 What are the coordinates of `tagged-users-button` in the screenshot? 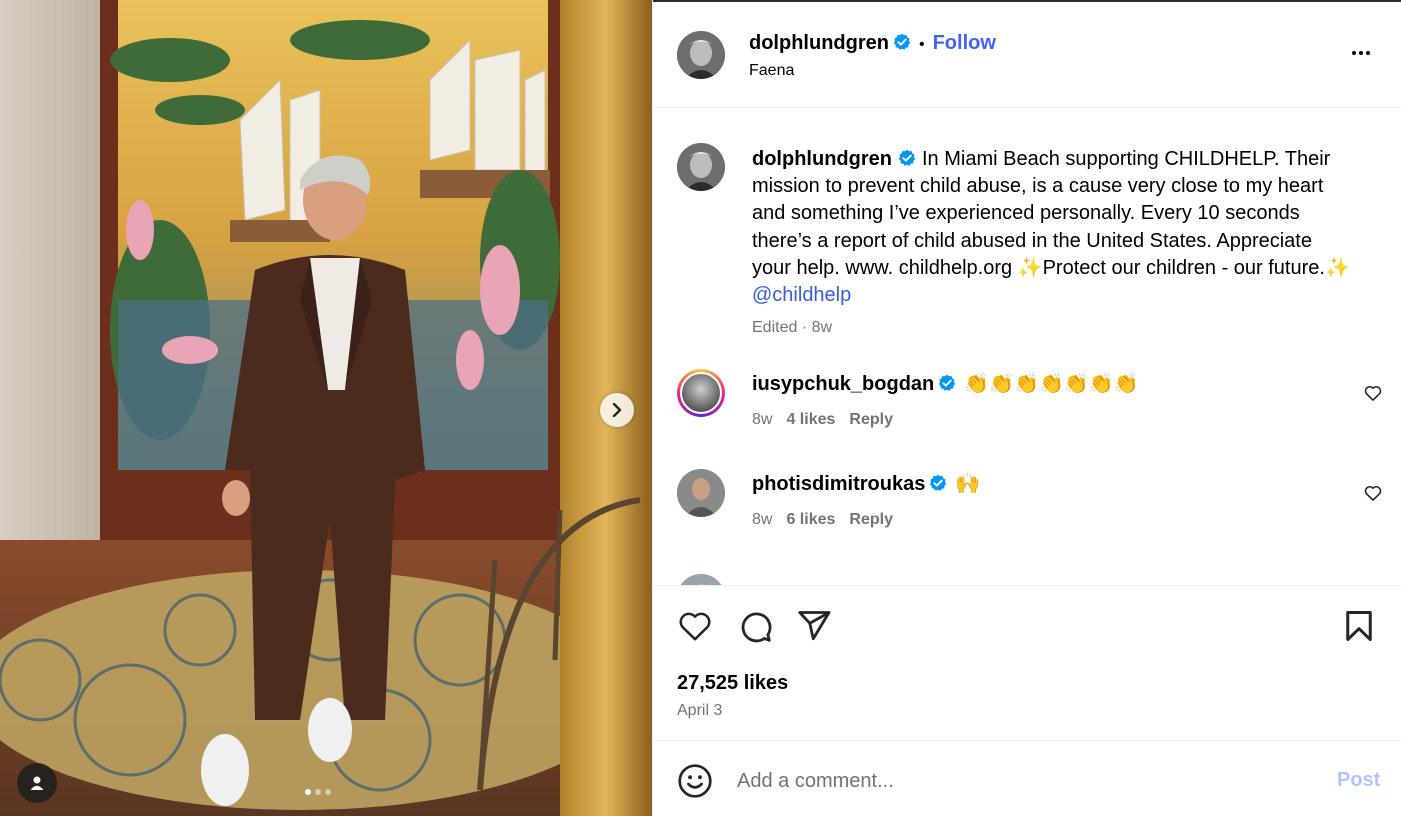 It's located at (37, 783).